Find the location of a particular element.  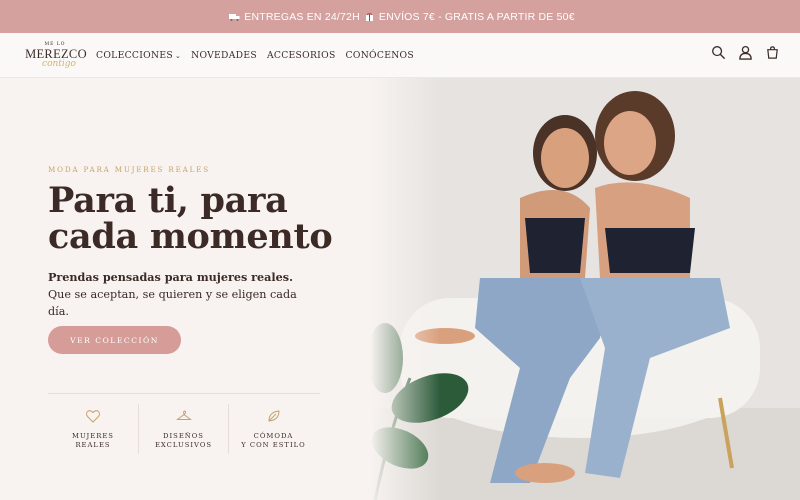

gift-icon is located at coordinates (369, 16).